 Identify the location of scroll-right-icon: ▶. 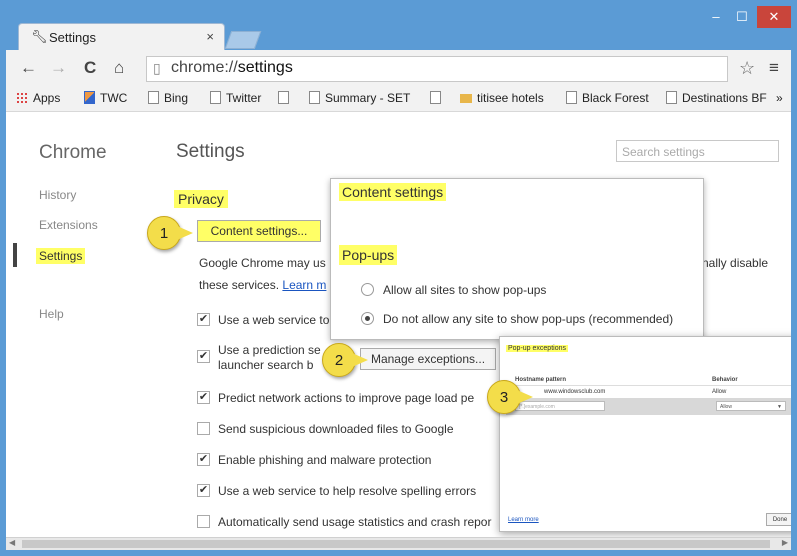
(785, 542).